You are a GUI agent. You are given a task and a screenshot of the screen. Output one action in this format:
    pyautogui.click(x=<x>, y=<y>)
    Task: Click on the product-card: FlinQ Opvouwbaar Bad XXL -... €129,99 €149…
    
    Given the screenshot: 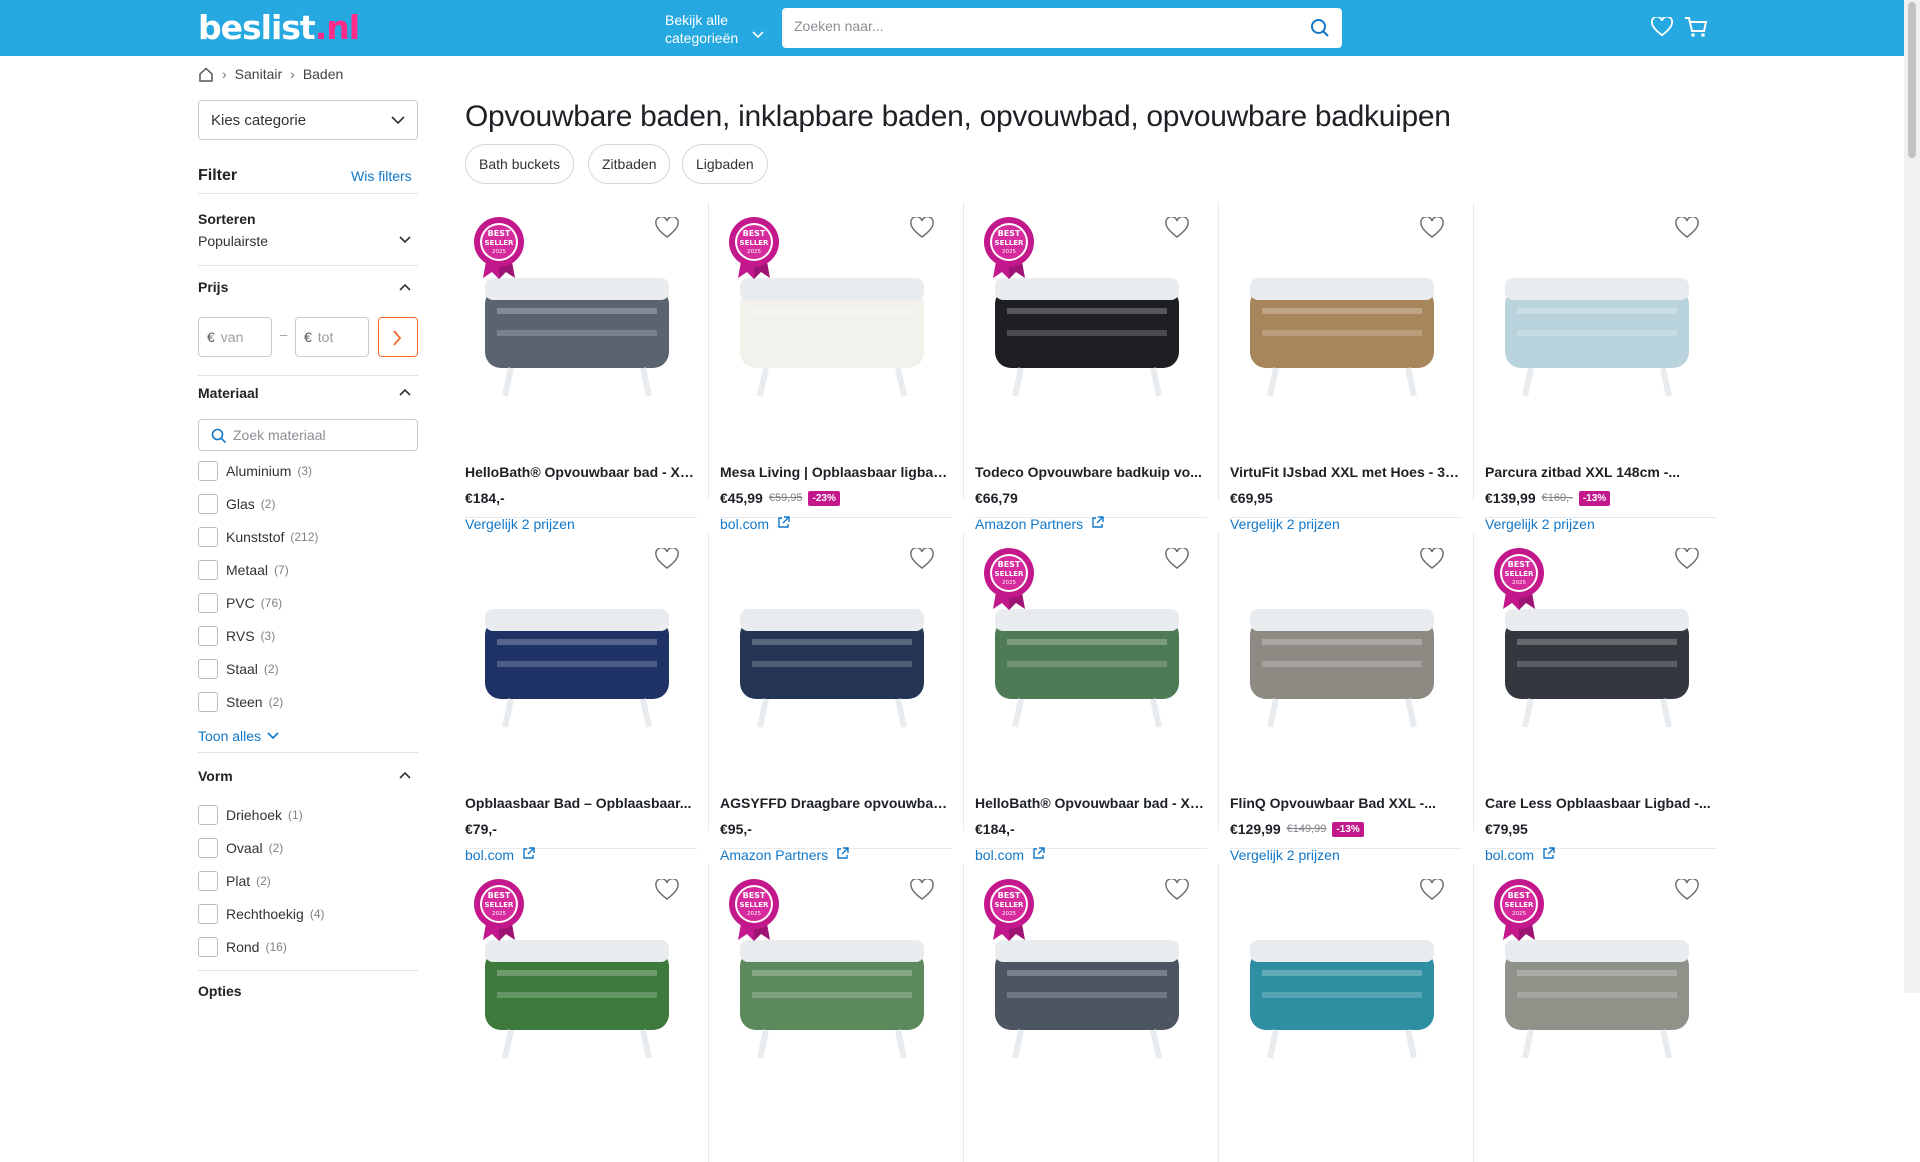 What is the action you would take?
    pyautogui.click(x=1352, y=698)
    